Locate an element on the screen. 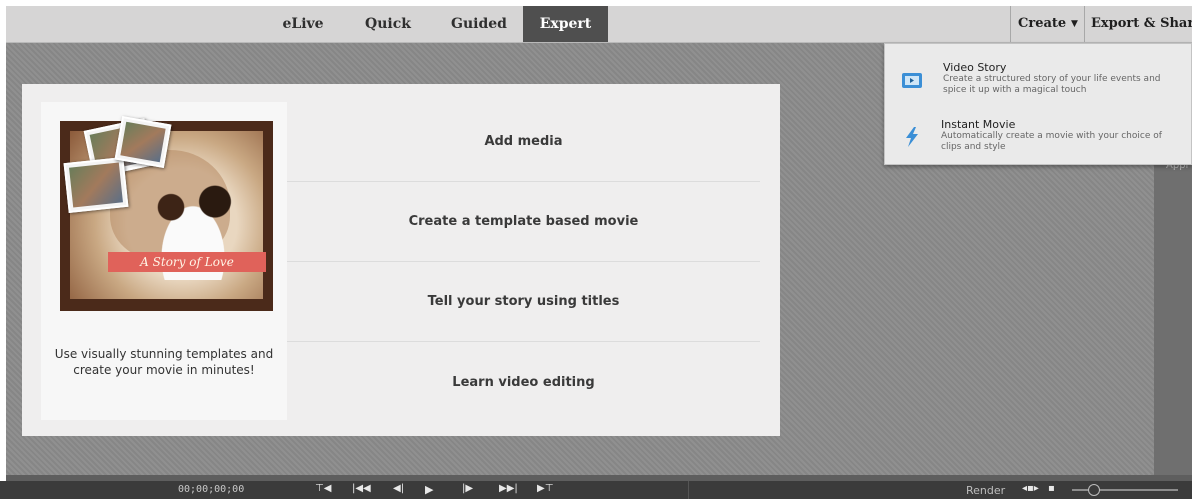  lightning-icon is located at coordinates (912, 137).